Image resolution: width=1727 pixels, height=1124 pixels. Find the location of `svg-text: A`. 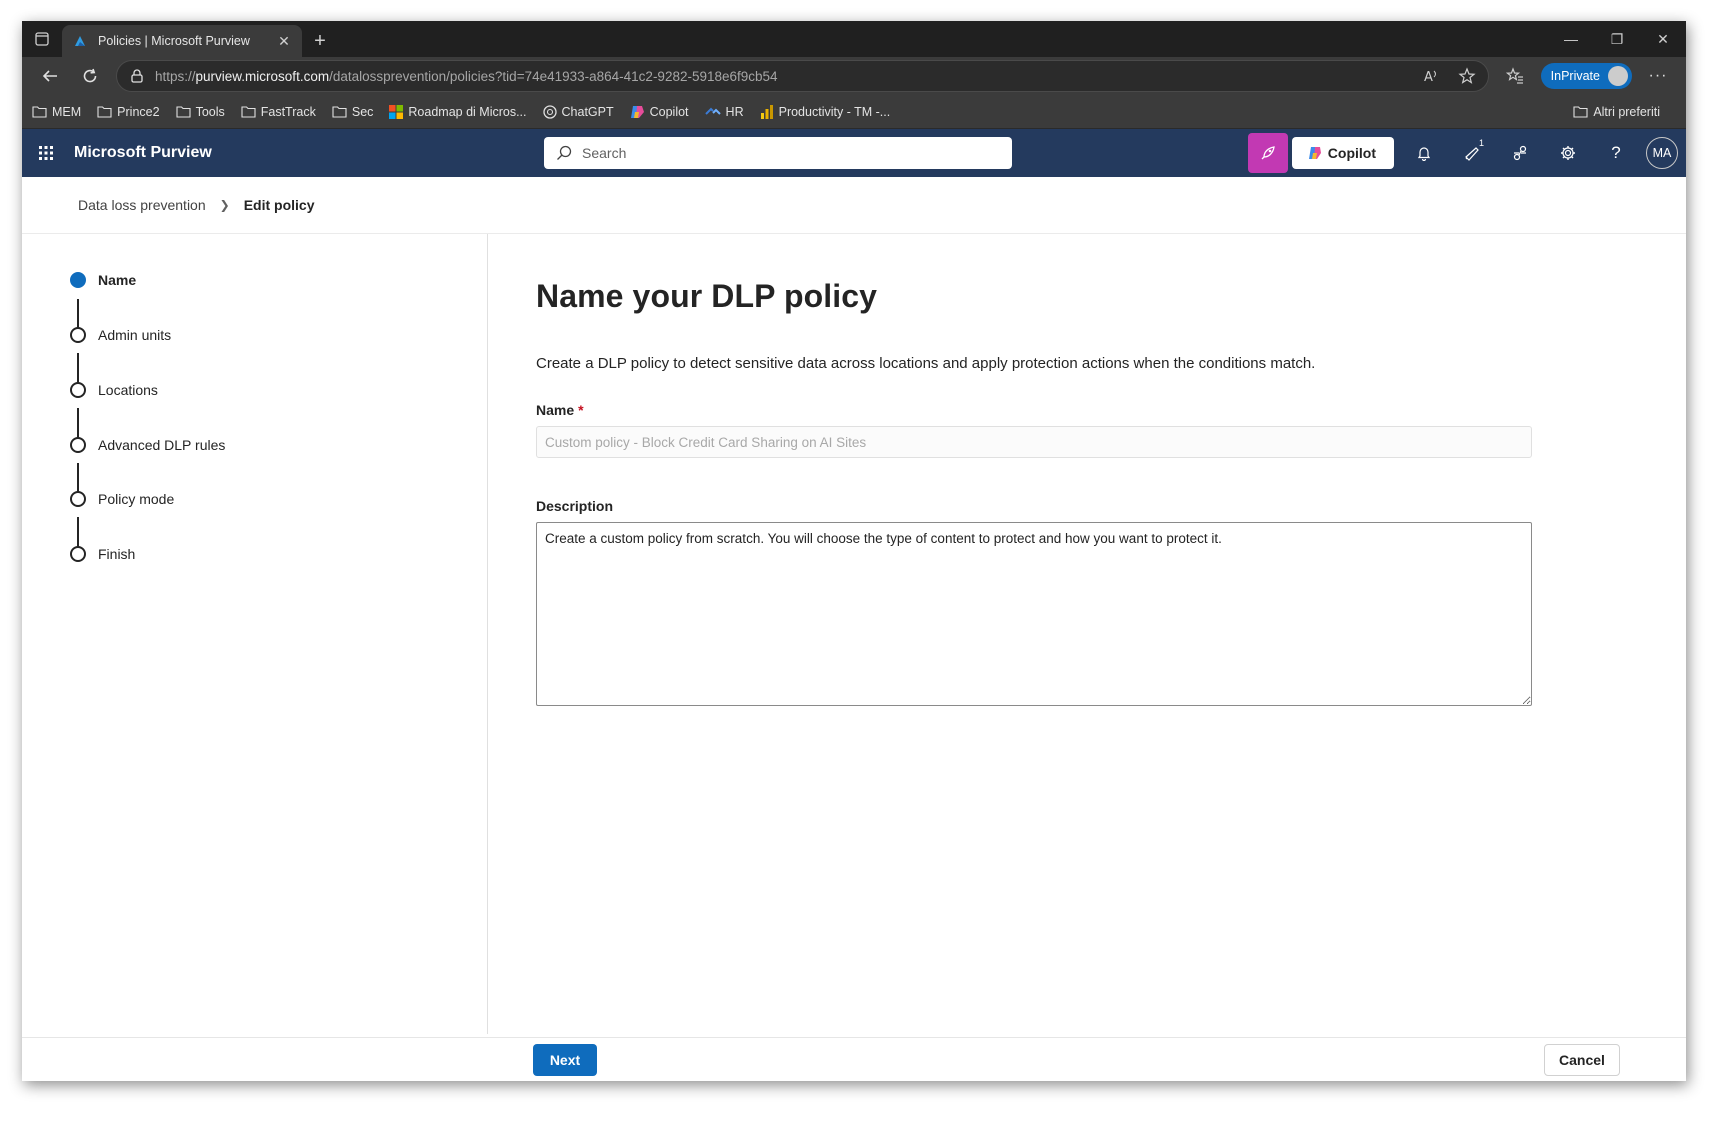

svg-text: A is located at coordinates (1428, 77).